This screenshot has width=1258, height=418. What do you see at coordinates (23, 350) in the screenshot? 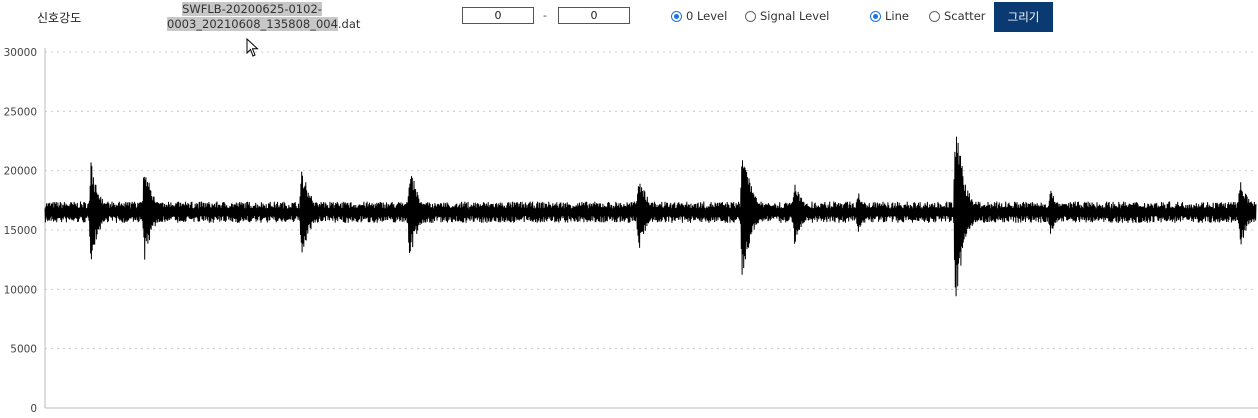
I see `y-tick-label: 5000` at bounding box center [23, 350].